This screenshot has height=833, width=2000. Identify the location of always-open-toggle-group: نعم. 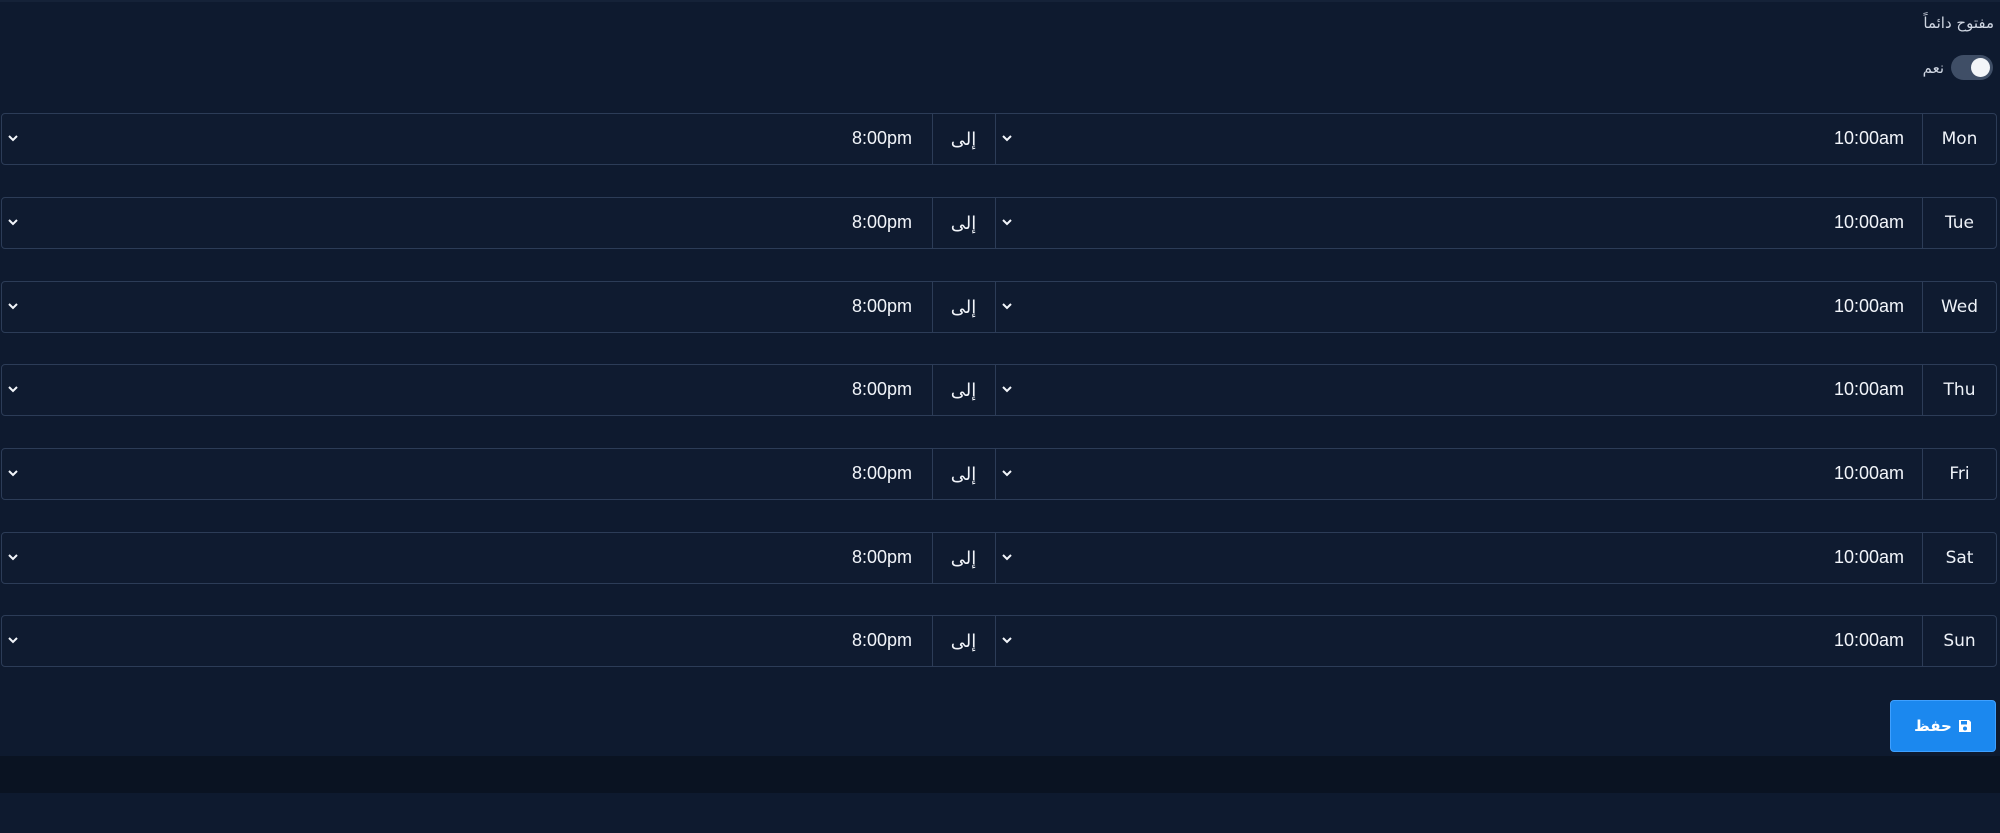
(1958, 67).